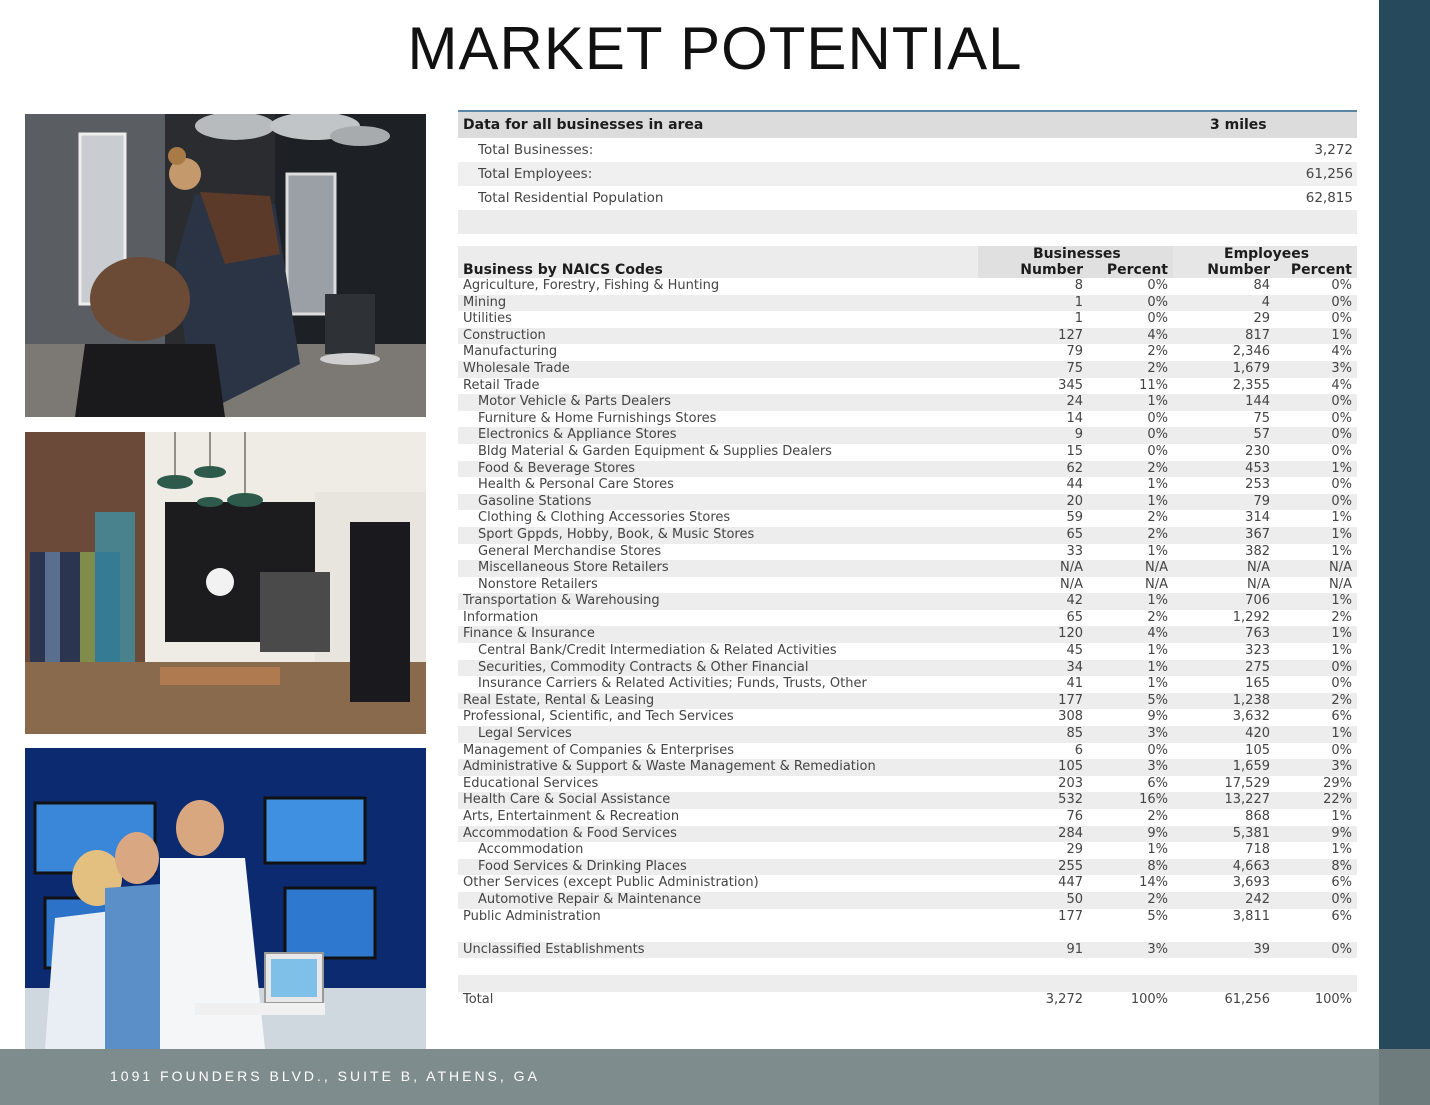 The image size is (1430, 1105). What do you see at coordinates (1157, 866) in the screenshot?
I see `row-business-percent: 8%` at bounding box center [1157, 866].